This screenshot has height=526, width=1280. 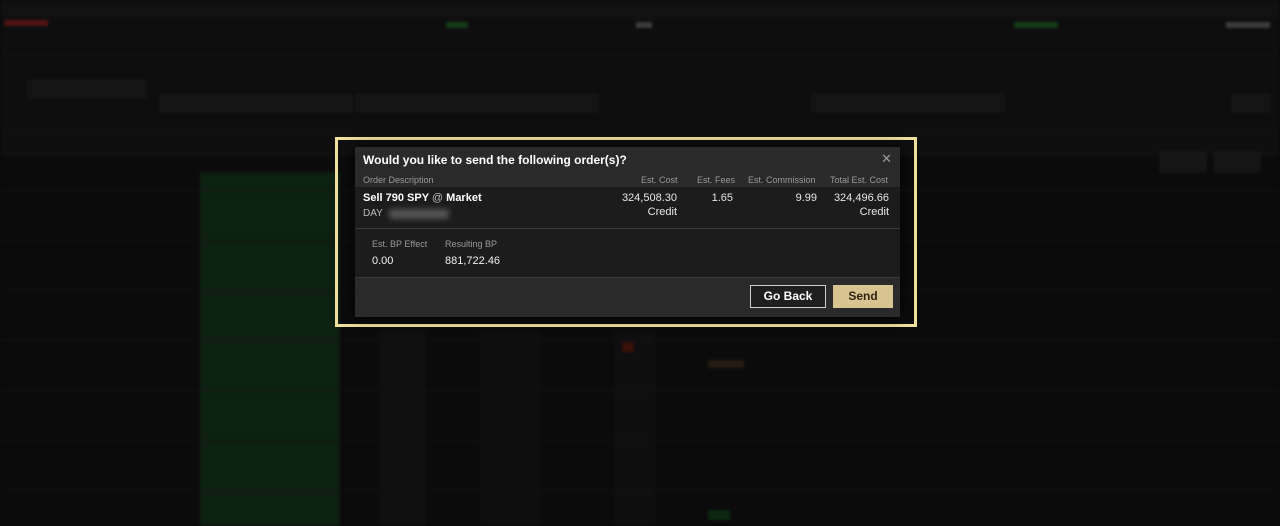 What do you see at coordinates (659, 180) in the screenshot?
I see `column-header-est-cost: Est. Cost` at bounding box center [659, 180].